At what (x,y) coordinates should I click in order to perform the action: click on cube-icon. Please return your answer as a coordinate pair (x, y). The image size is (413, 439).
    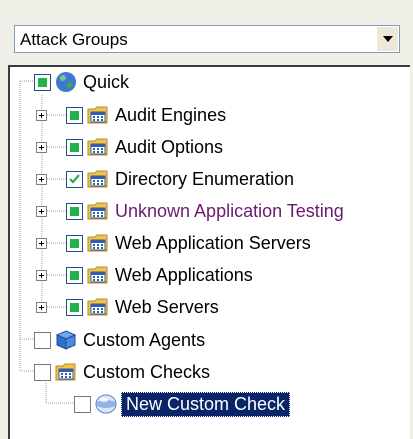
    Looking at the image, I should click on (66, 340).